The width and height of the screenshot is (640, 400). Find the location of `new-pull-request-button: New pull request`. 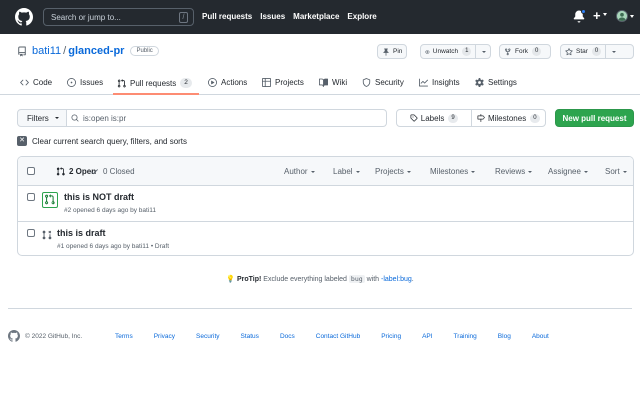

new-pull-request-button: New pull request is located at coordinates (594, 118).